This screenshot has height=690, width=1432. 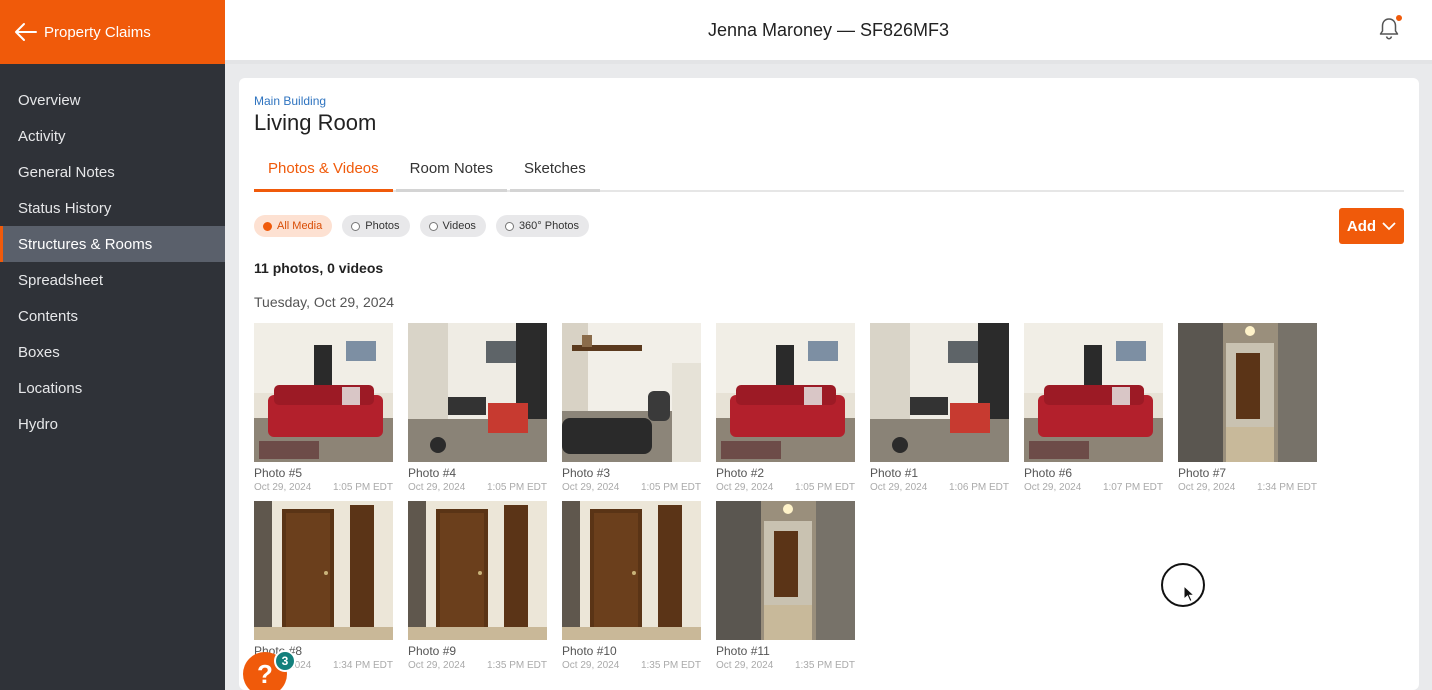 What do you see at coordinates (97, 32) in the screenshot?
I see `brand-label: Property Claims` at bounding box center [97, 32].